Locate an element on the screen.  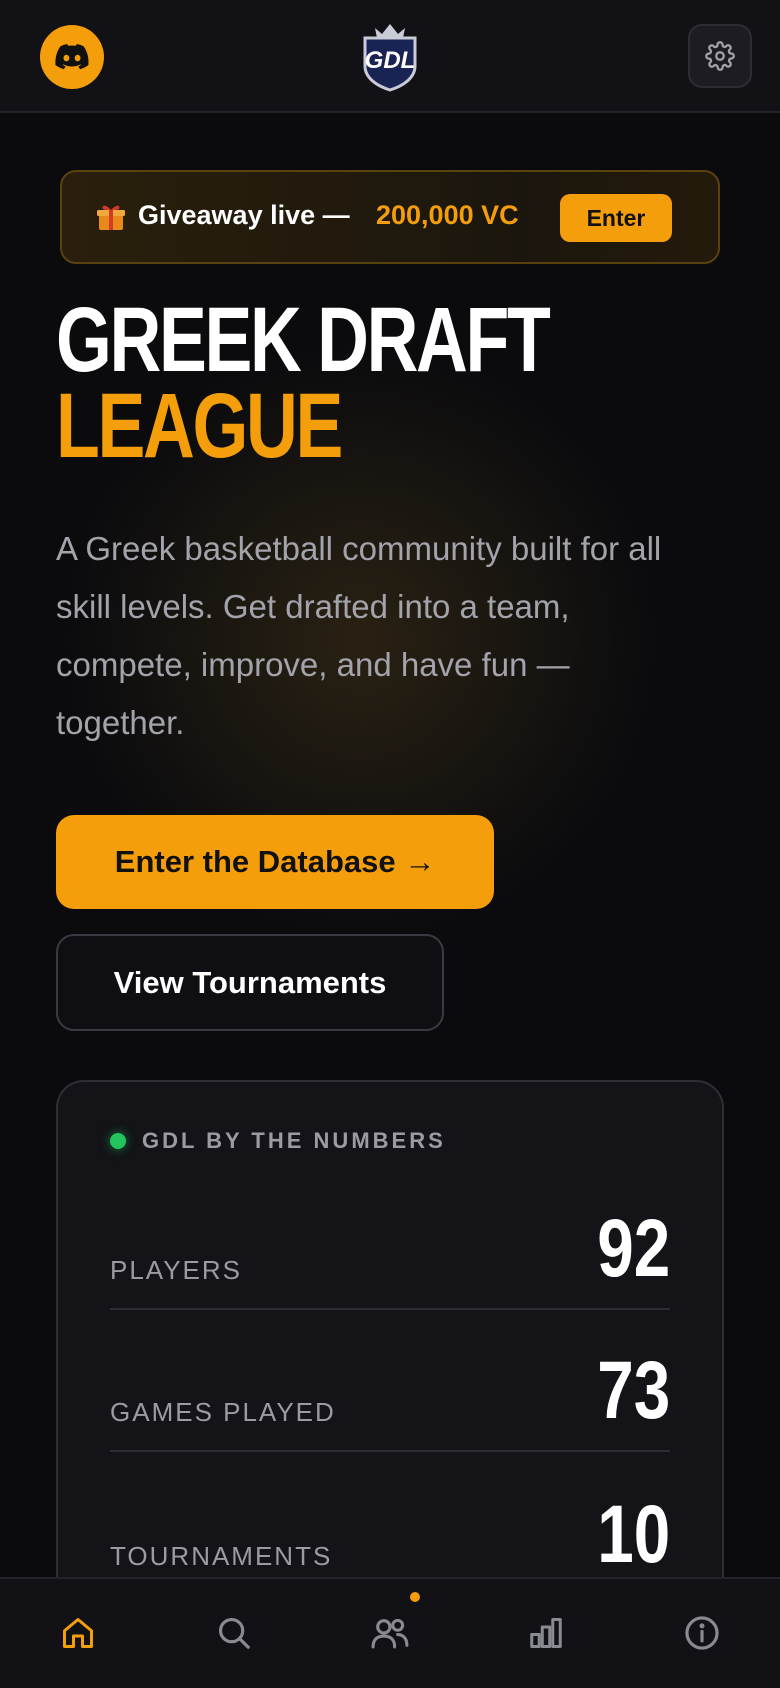
discord-icon is located at coordinates (72, 57).